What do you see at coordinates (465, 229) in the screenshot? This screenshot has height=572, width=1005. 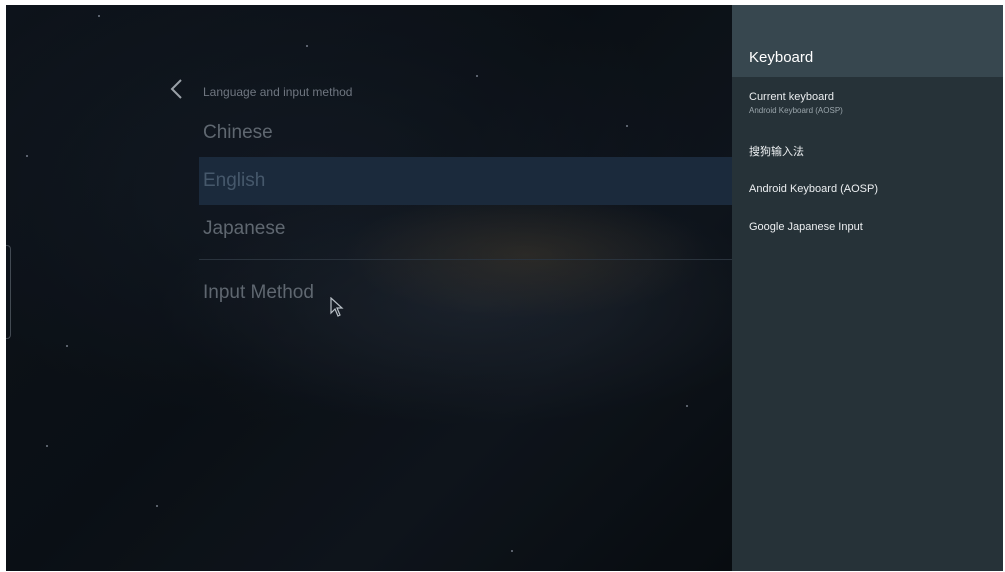 I see `language-item-japanese: Japanese` at bounding box center [465, 229].